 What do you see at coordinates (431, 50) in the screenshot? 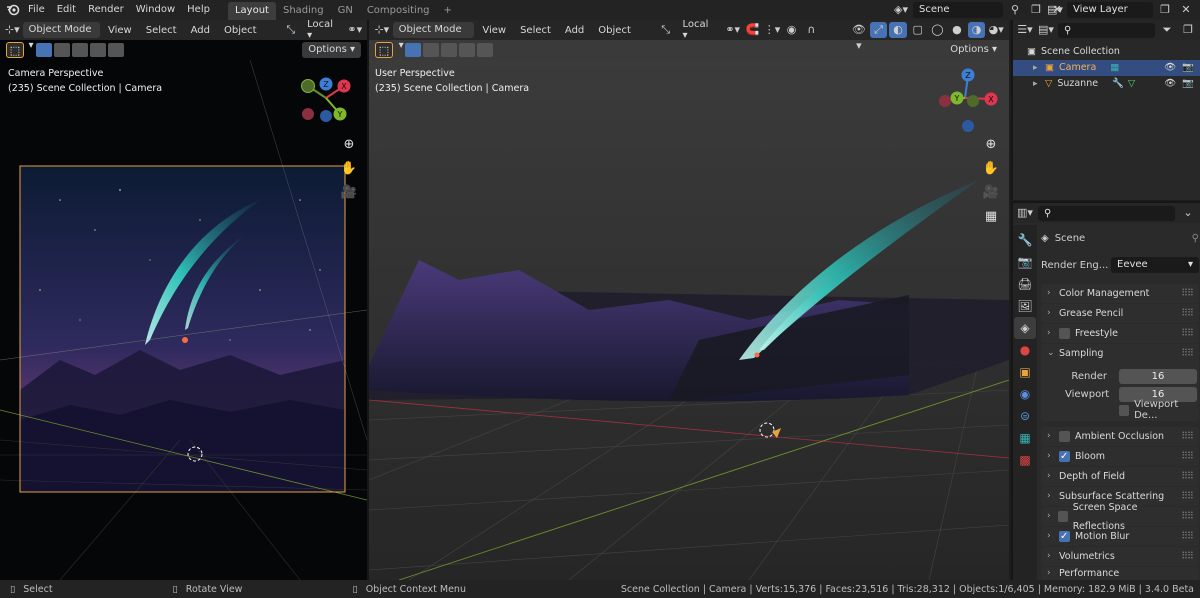
I see `select-mode-extend-icon` at bounding box center [431, 50].